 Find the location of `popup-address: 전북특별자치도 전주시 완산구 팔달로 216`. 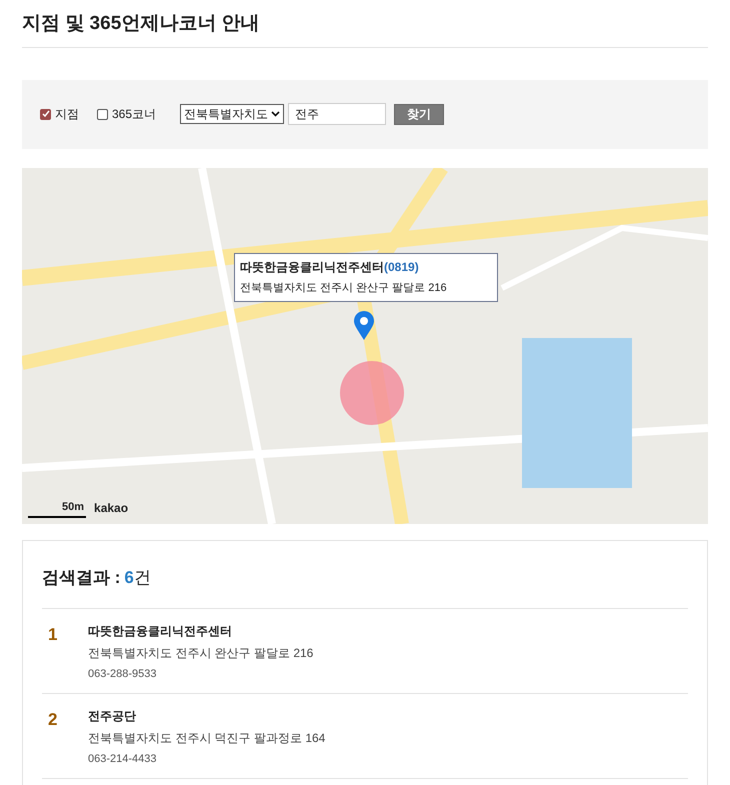

popup-address: 전북특별자치도 전주시 완산구 팔달로 216 is located at coordinates (344, 288).